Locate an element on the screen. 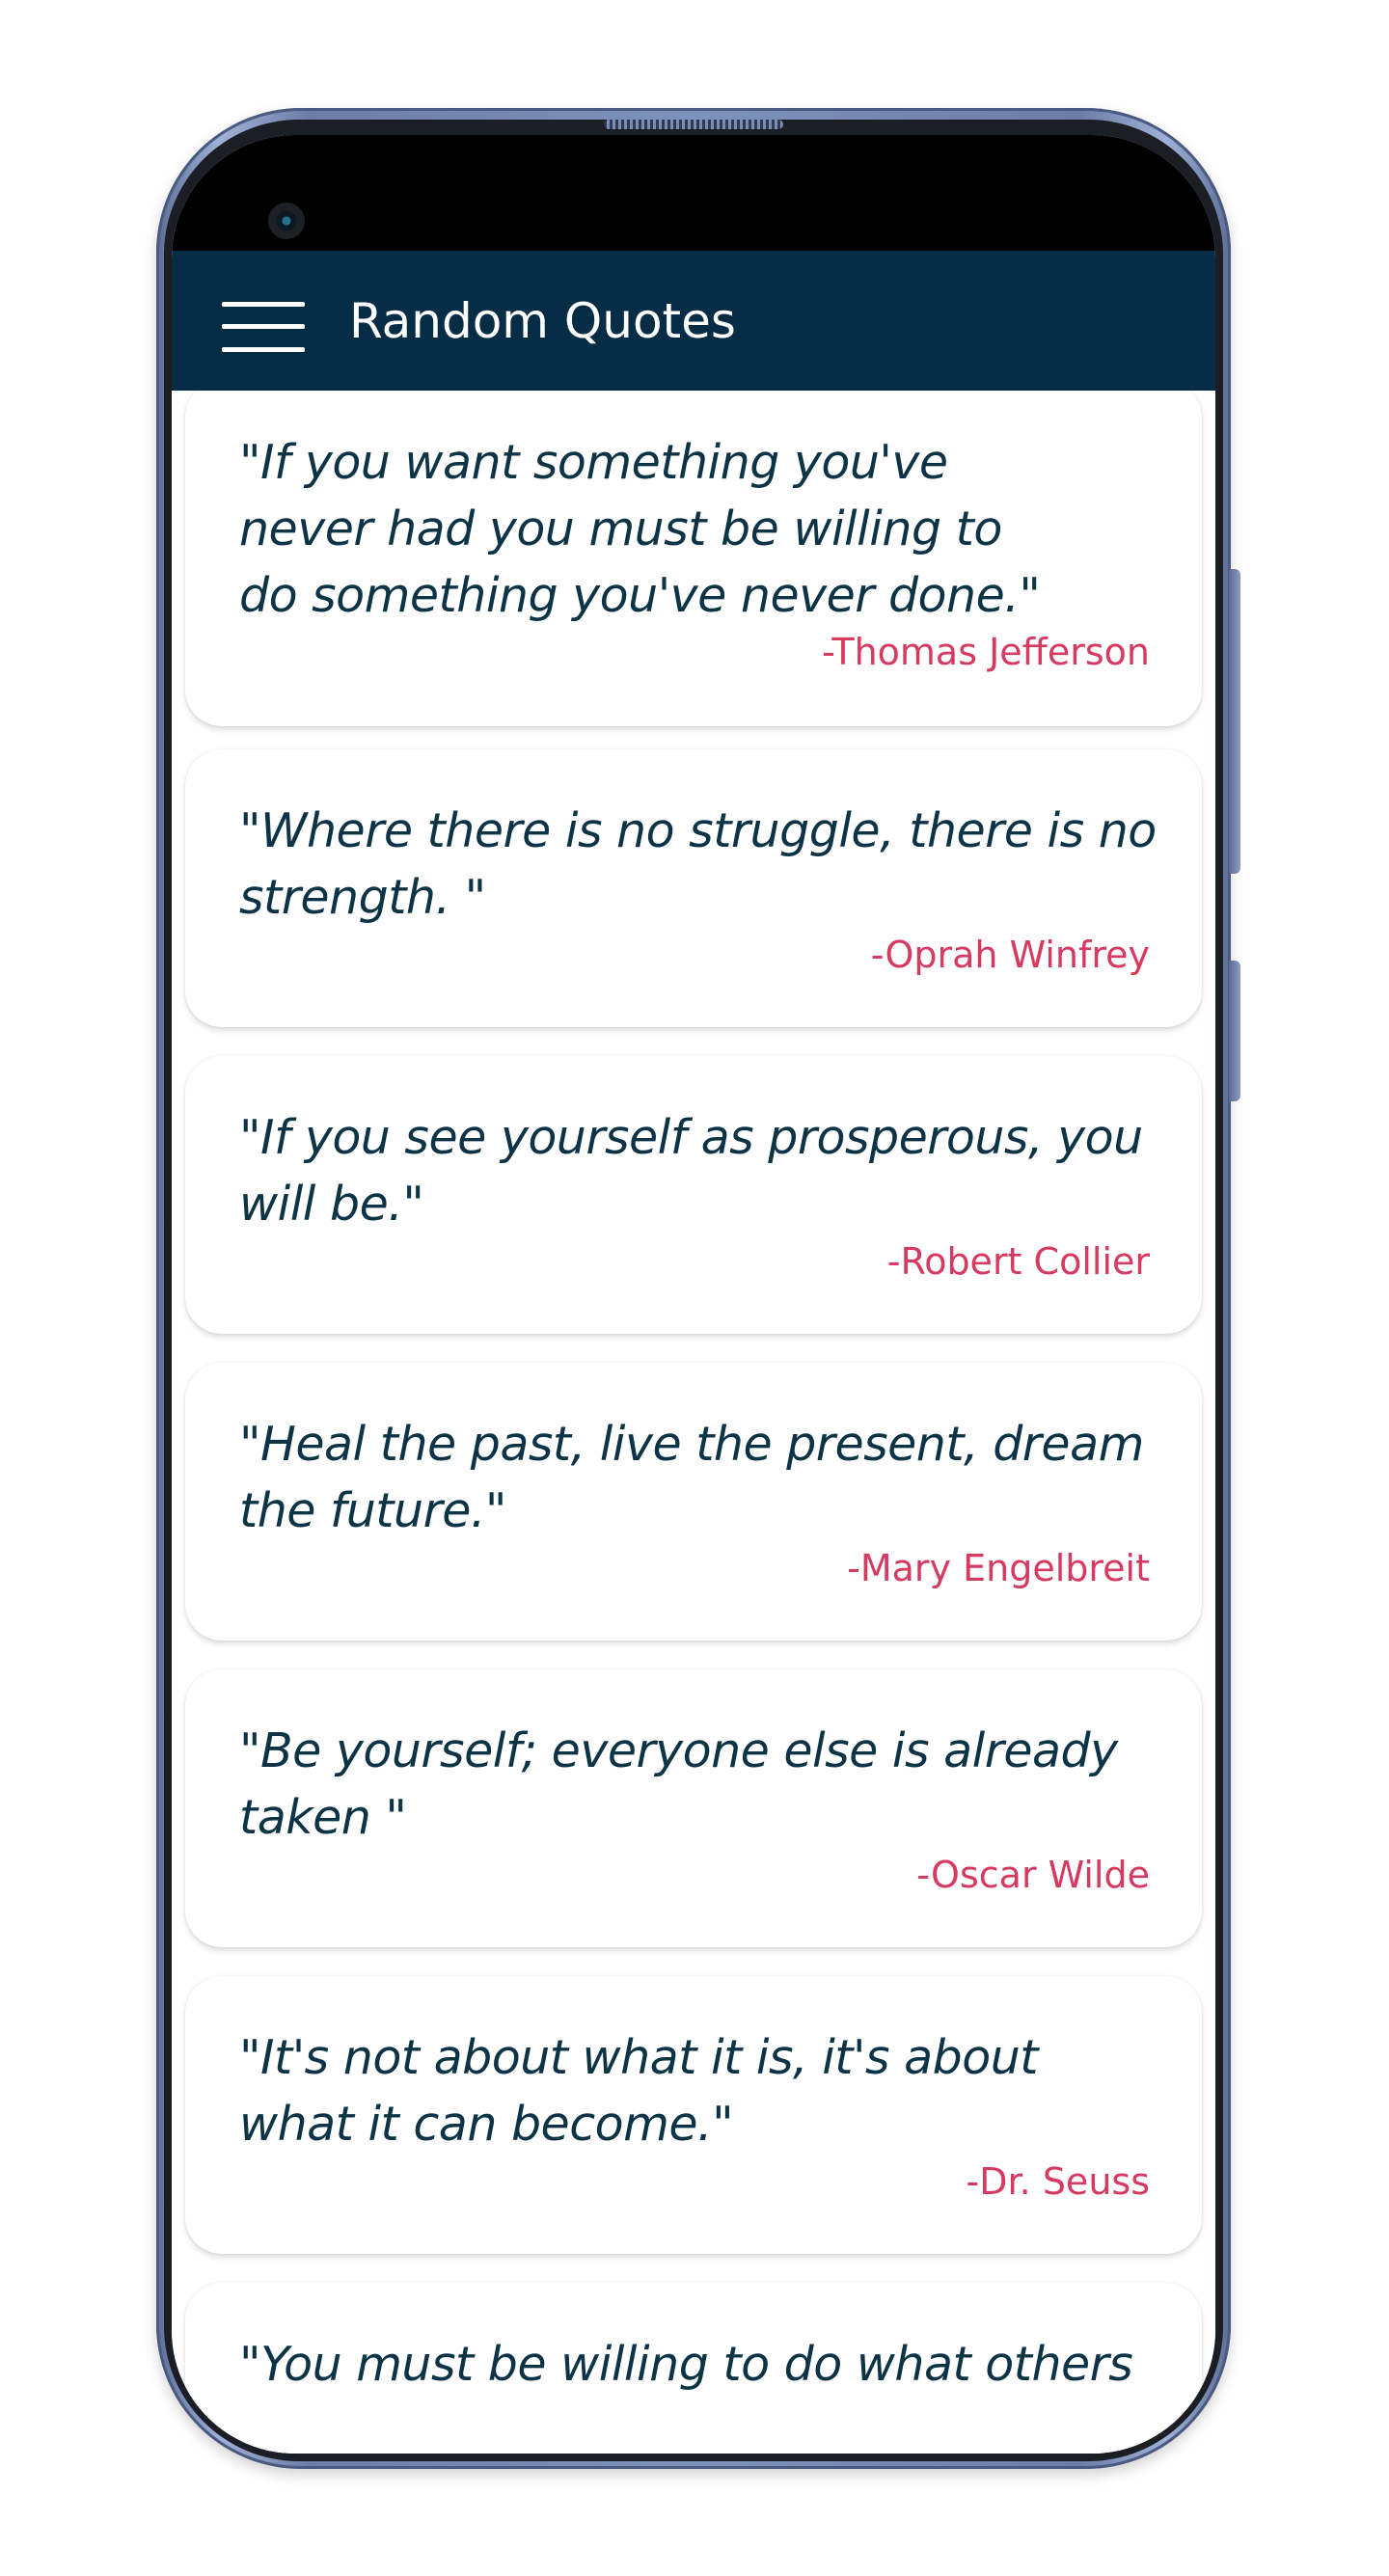 This screenshot has width=1389, height=2576. quote-author: -Oprah Winfrey is located at coordinates (1010, 955).